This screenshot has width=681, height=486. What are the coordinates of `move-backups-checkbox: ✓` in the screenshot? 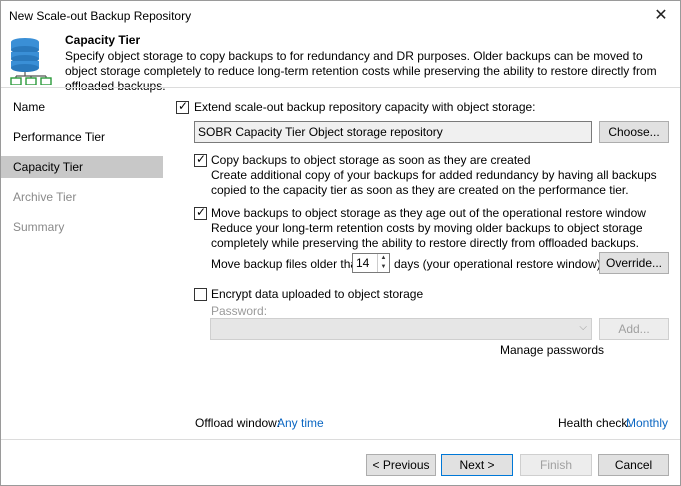 It's located at (200, 212).